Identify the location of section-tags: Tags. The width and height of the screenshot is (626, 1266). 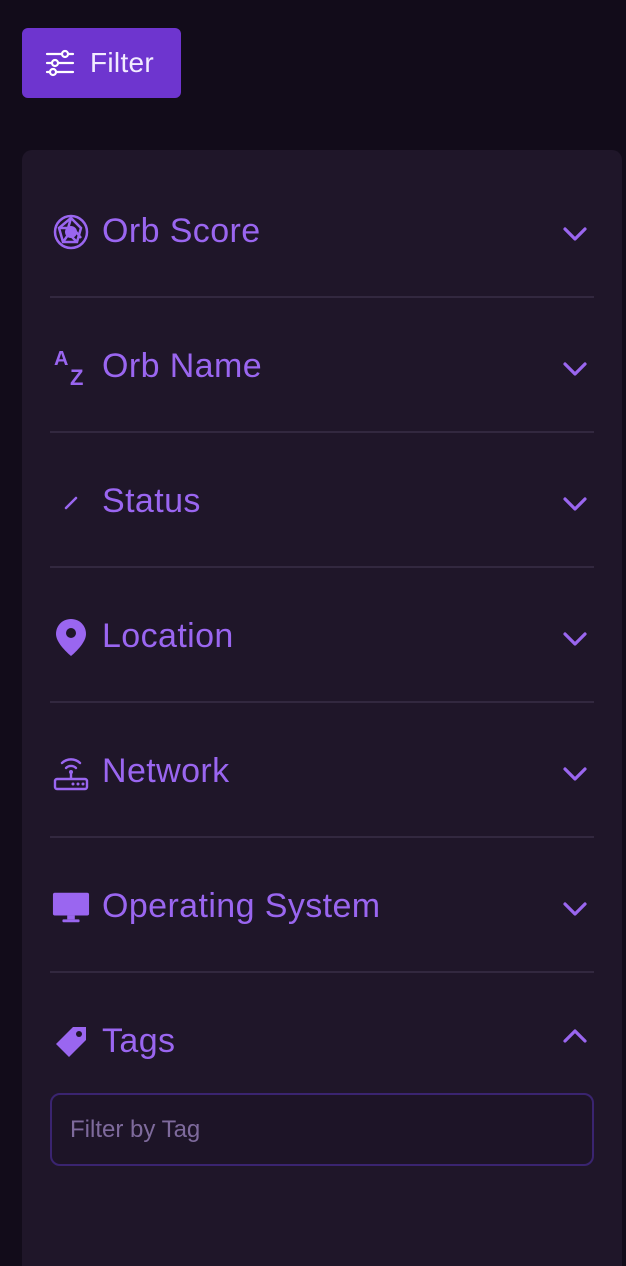
(322, 1040).